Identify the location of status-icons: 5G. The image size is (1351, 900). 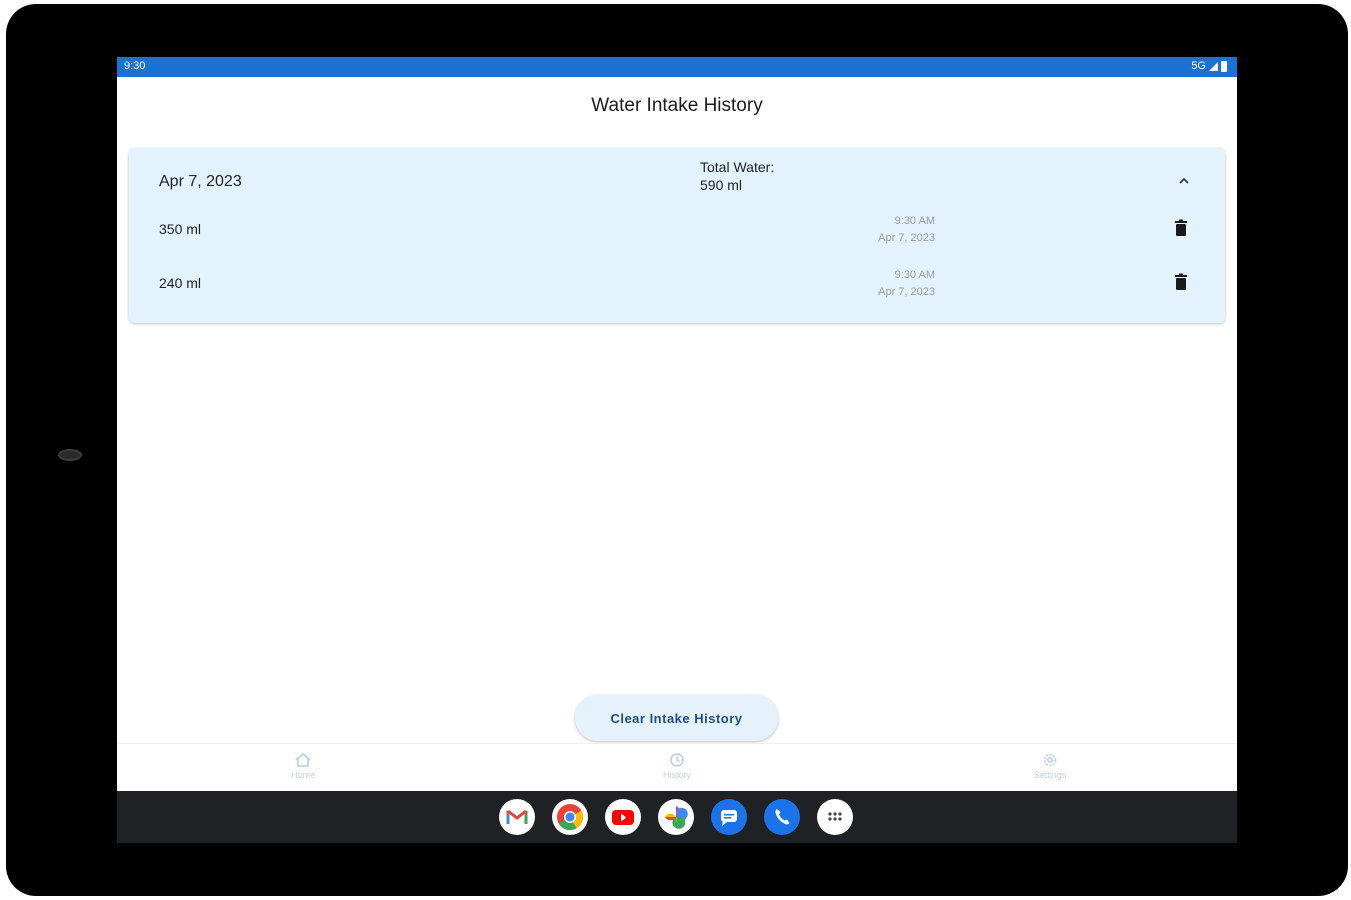
(1209, 66).